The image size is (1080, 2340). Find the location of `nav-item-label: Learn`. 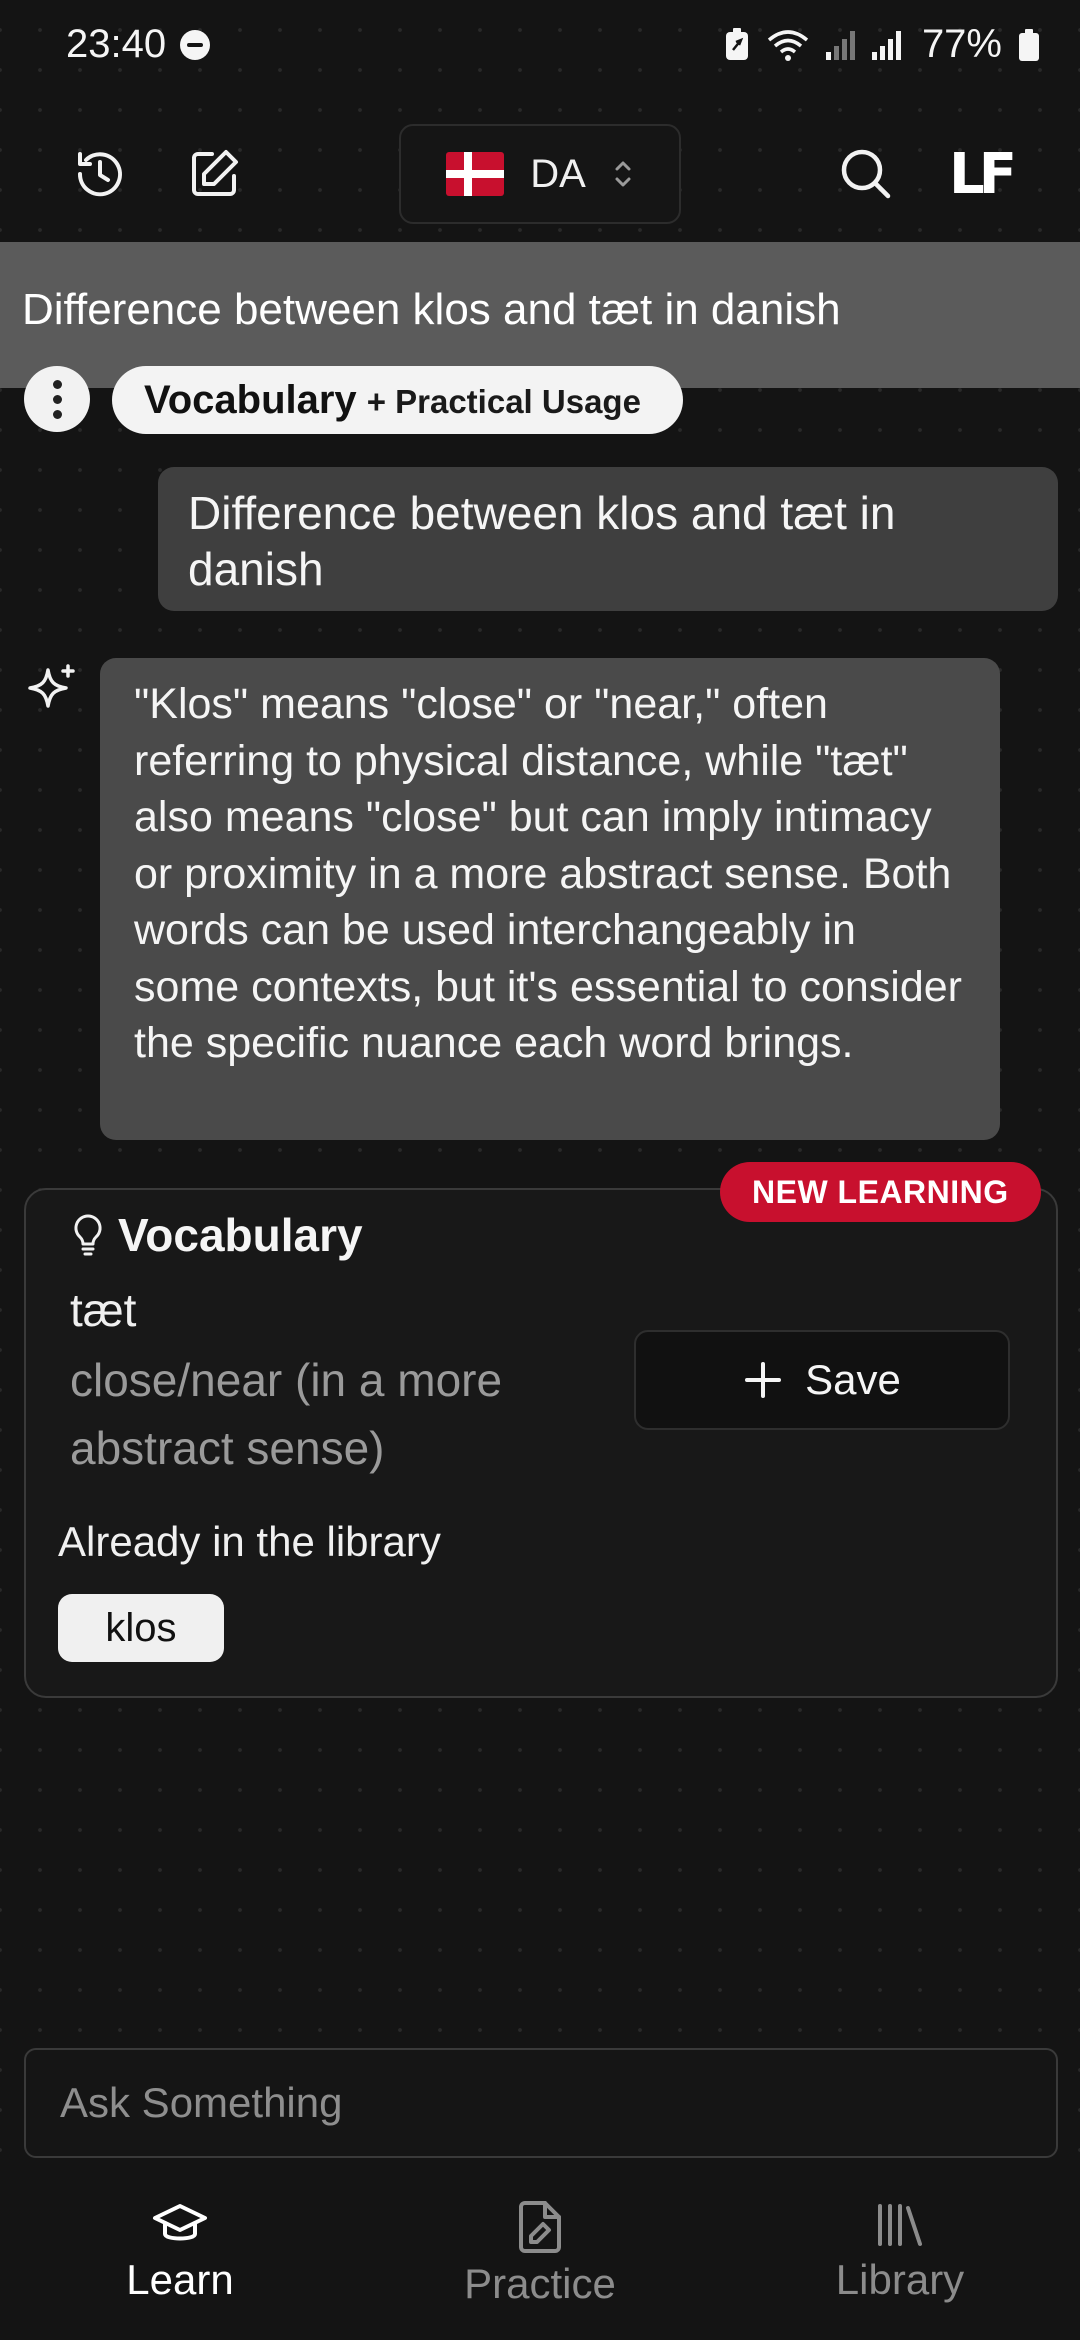

nav-item-label: Learn is located at coordinates (180, 2279).